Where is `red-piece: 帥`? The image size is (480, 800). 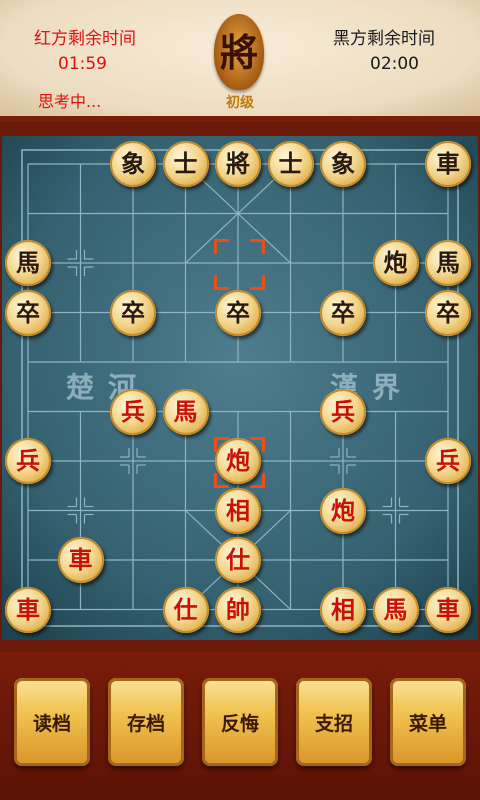 red-piece: 帥 is located at coordinates (238, 609).